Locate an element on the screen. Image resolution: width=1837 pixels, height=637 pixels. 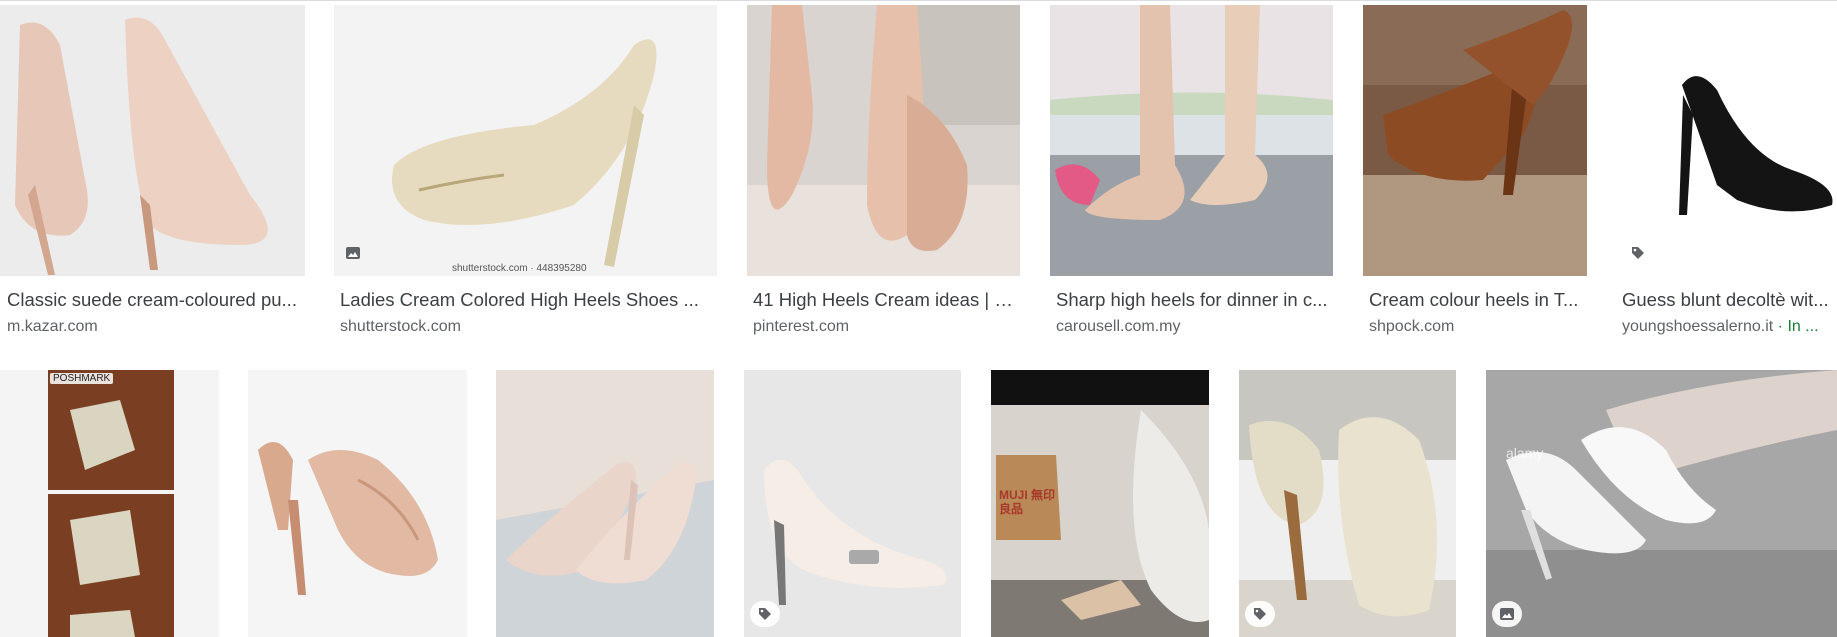
result-thumbnail: MUJI 無印良品 is located at coordinates (1100, 503).